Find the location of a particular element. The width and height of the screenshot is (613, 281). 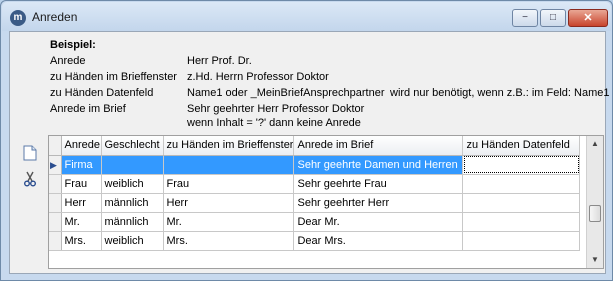

example-value-anrede-im-brief: Sehr geehrter Herr Professor Doktor is located at coordinates (276, 109).